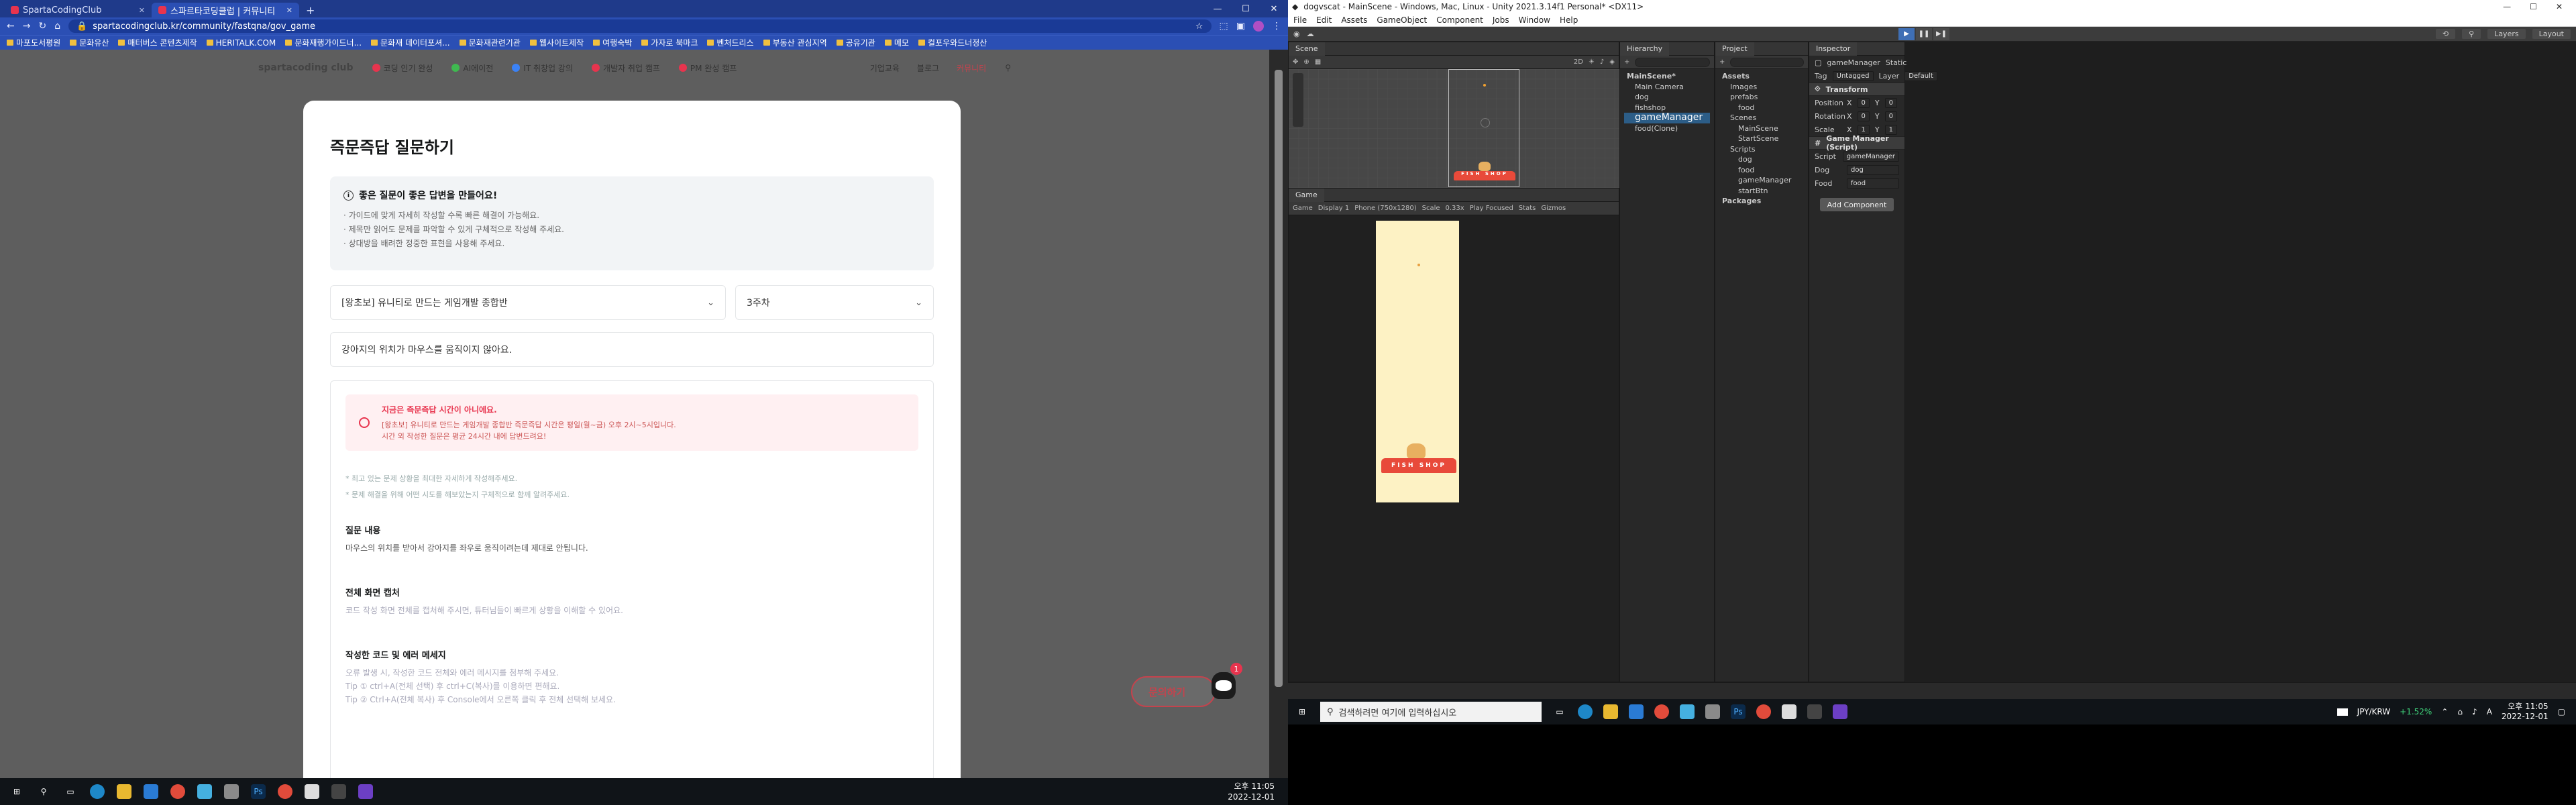  Describe the element at coordinates (1734, 49) in the screenshot. I see `project-tab: Project` at that location.